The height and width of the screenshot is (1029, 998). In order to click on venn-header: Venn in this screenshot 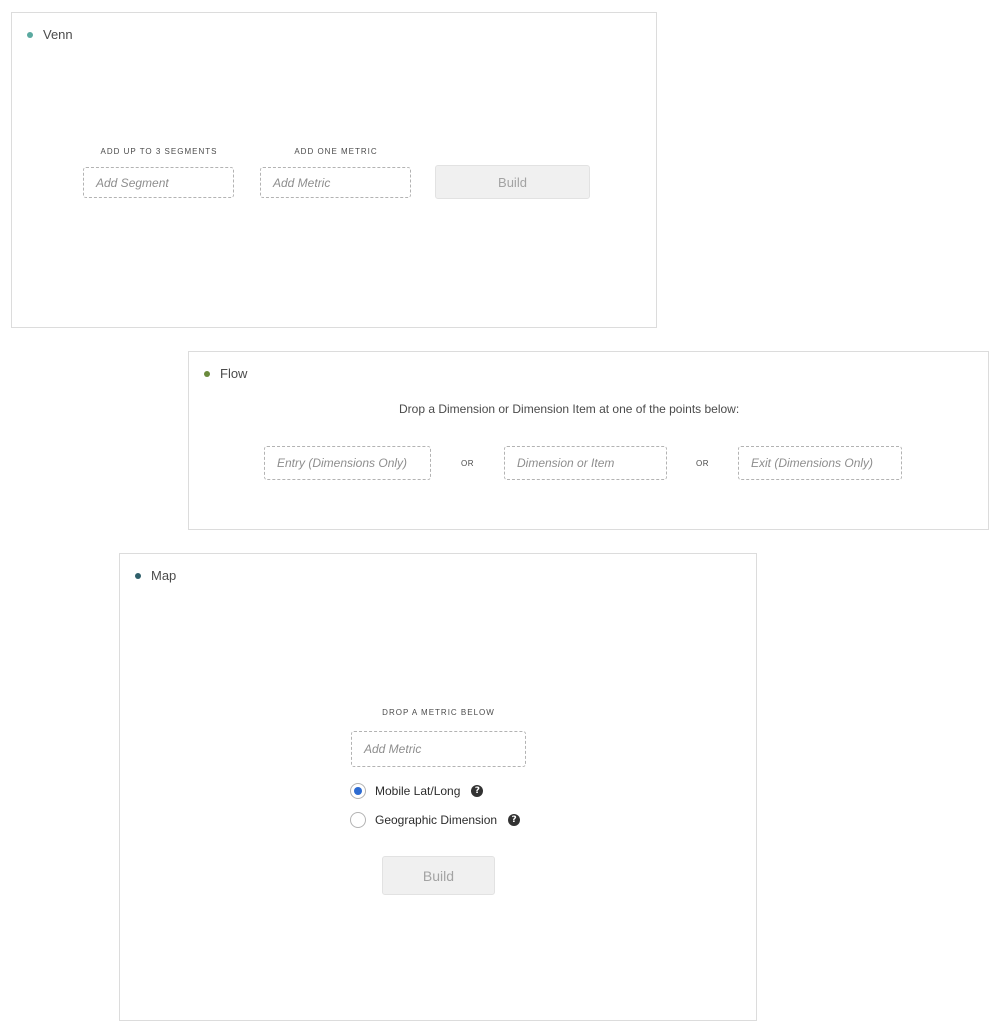, I will do `click(50, 34)`.